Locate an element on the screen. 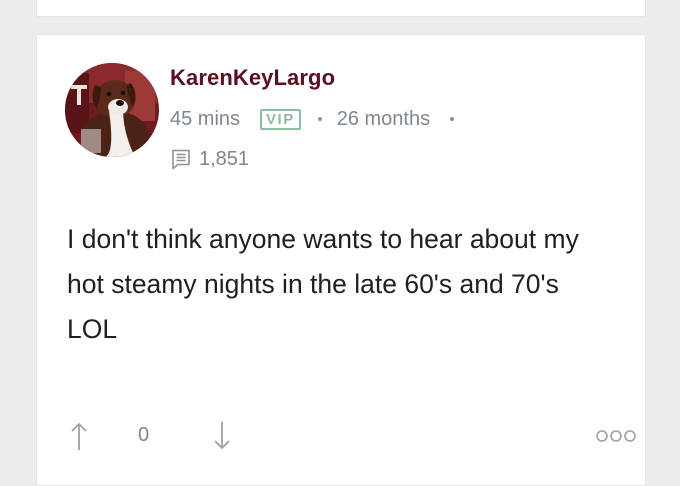  dog-photo-avatar is located at coordinates (112, 110).